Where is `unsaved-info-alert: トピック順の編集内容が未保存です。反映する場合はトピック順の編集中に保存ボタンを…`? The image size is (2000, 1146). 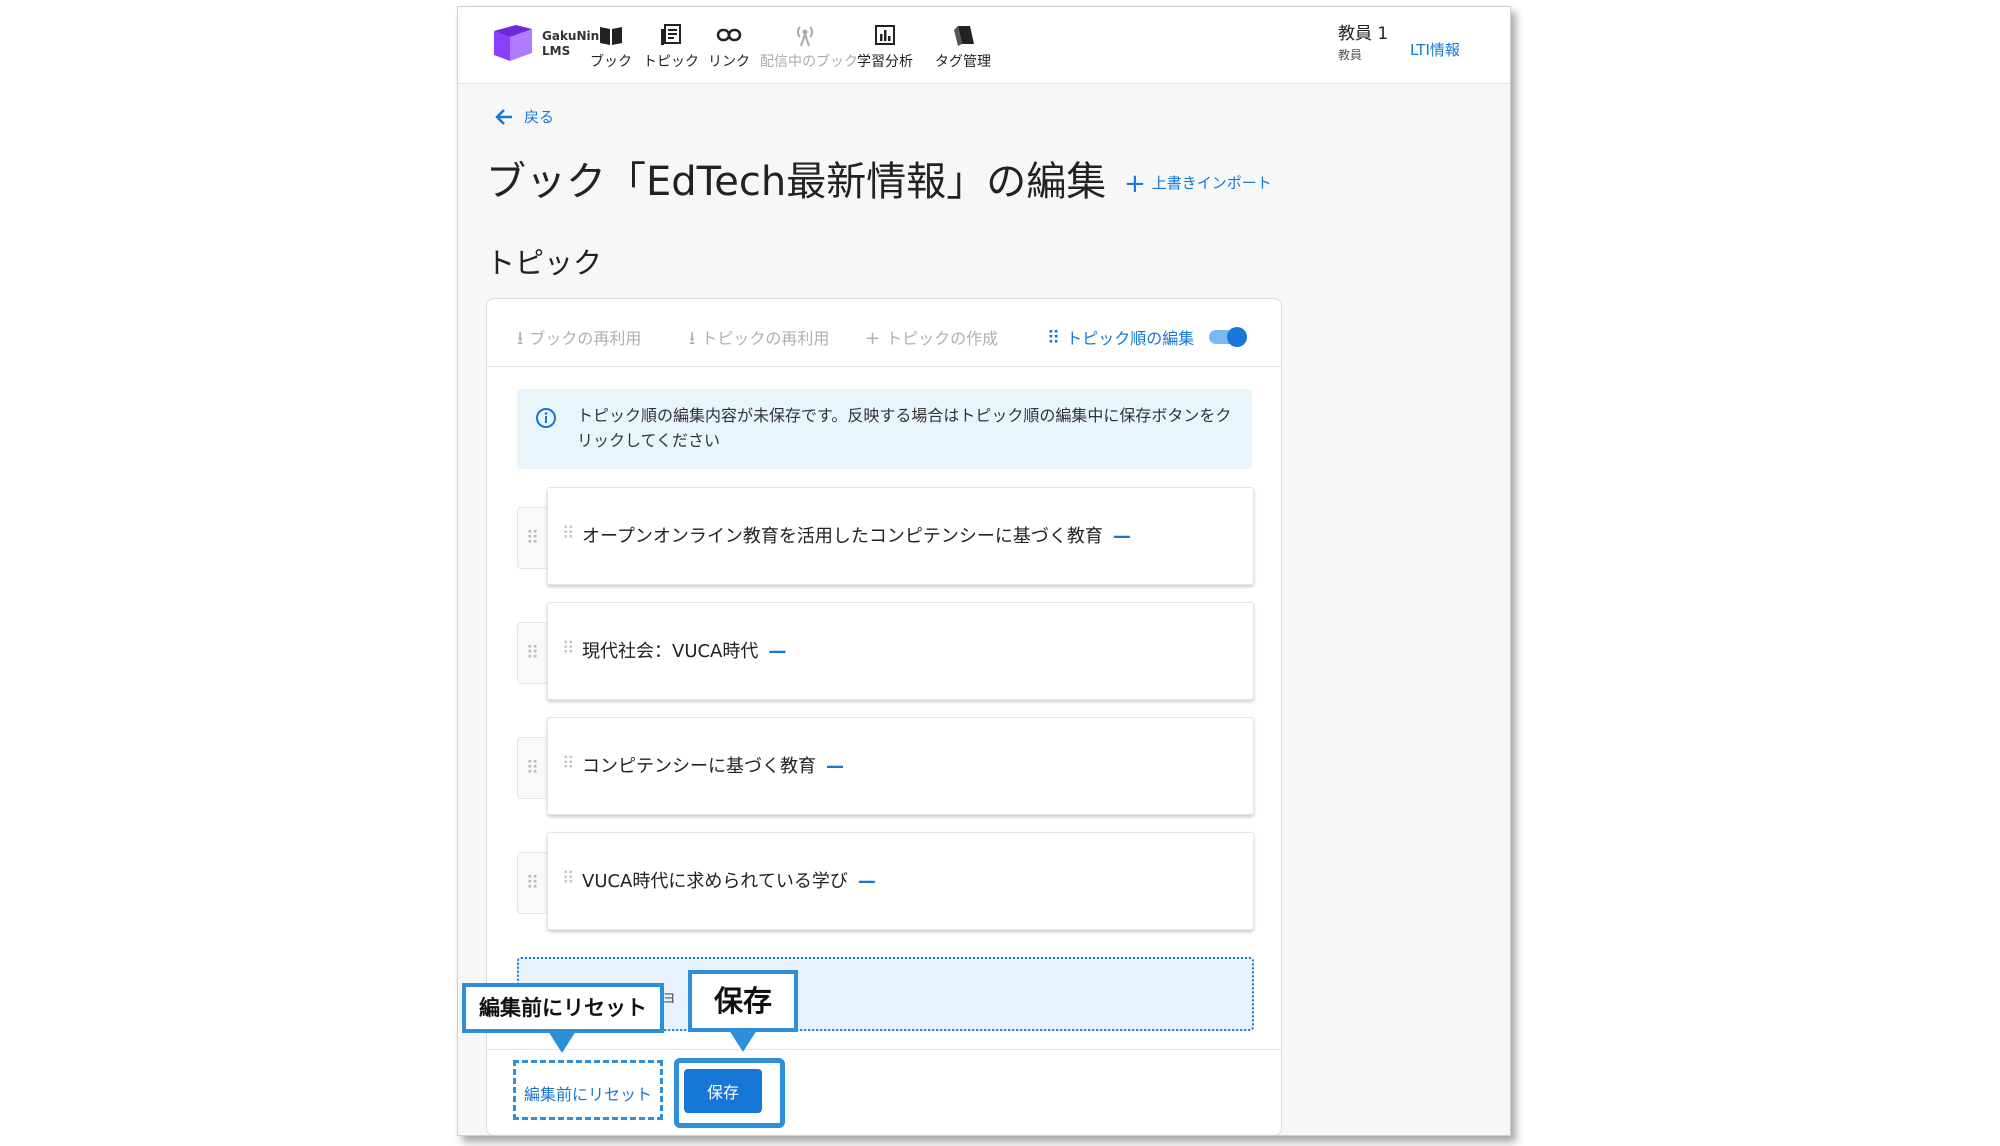 unsaved-info-alert: トピック順の編集内容が未保存です。反映する場合はトピック順の編集中に保存ボタンを… is located at coordinates (884, 429).